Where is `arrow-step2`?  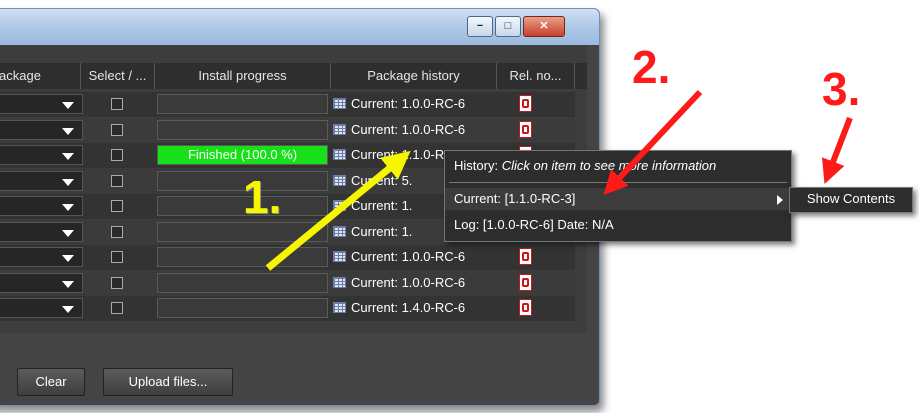 arrow-step2 is located at coordinates (653, 142).